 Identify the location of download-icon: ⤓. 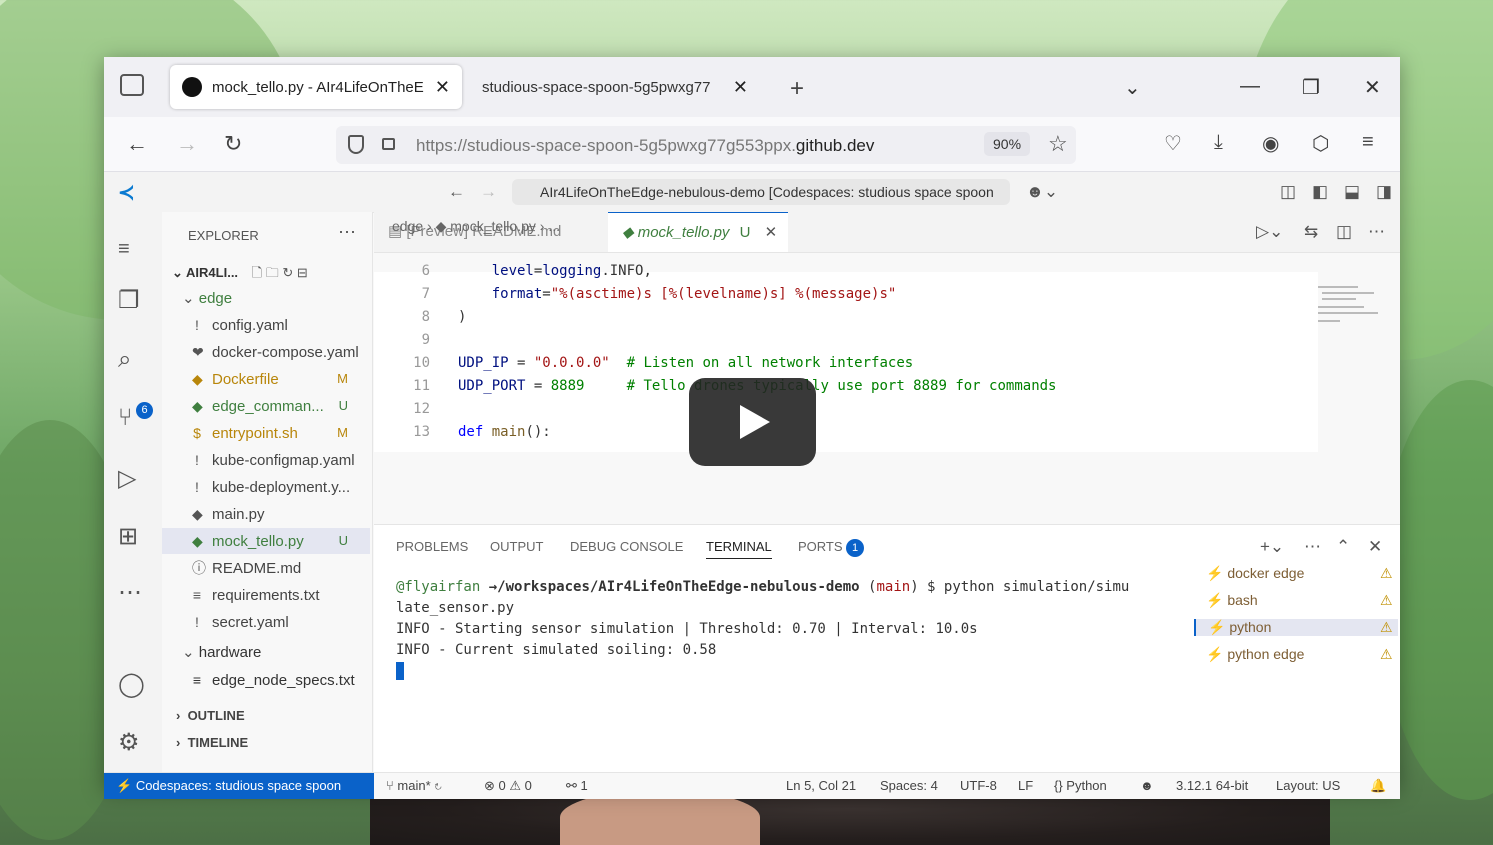
(1218, 142).